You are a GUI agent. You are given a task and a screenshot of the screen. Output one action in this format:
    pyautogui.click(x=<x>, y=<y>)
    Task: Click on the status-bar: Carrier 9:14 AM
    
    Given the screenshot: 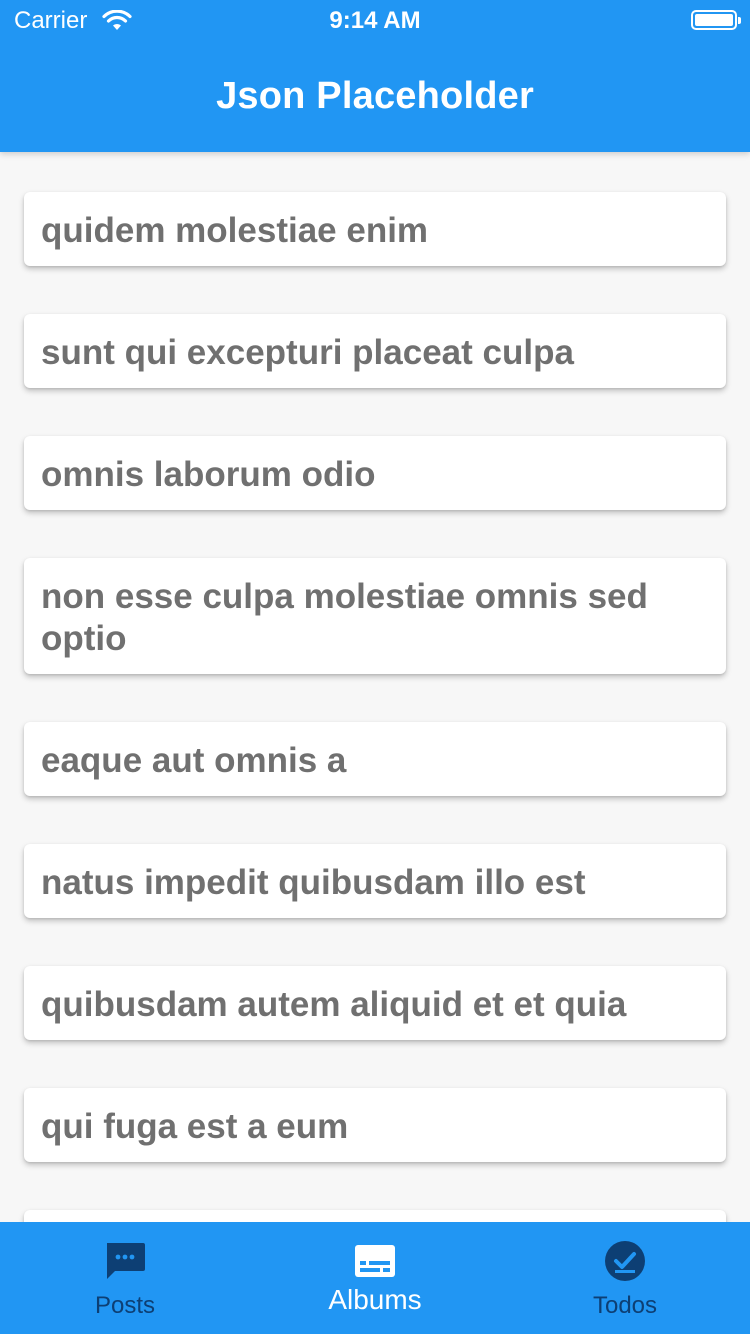 What is the action you would take?
    pyautogui.click(x=375, y=20)
    